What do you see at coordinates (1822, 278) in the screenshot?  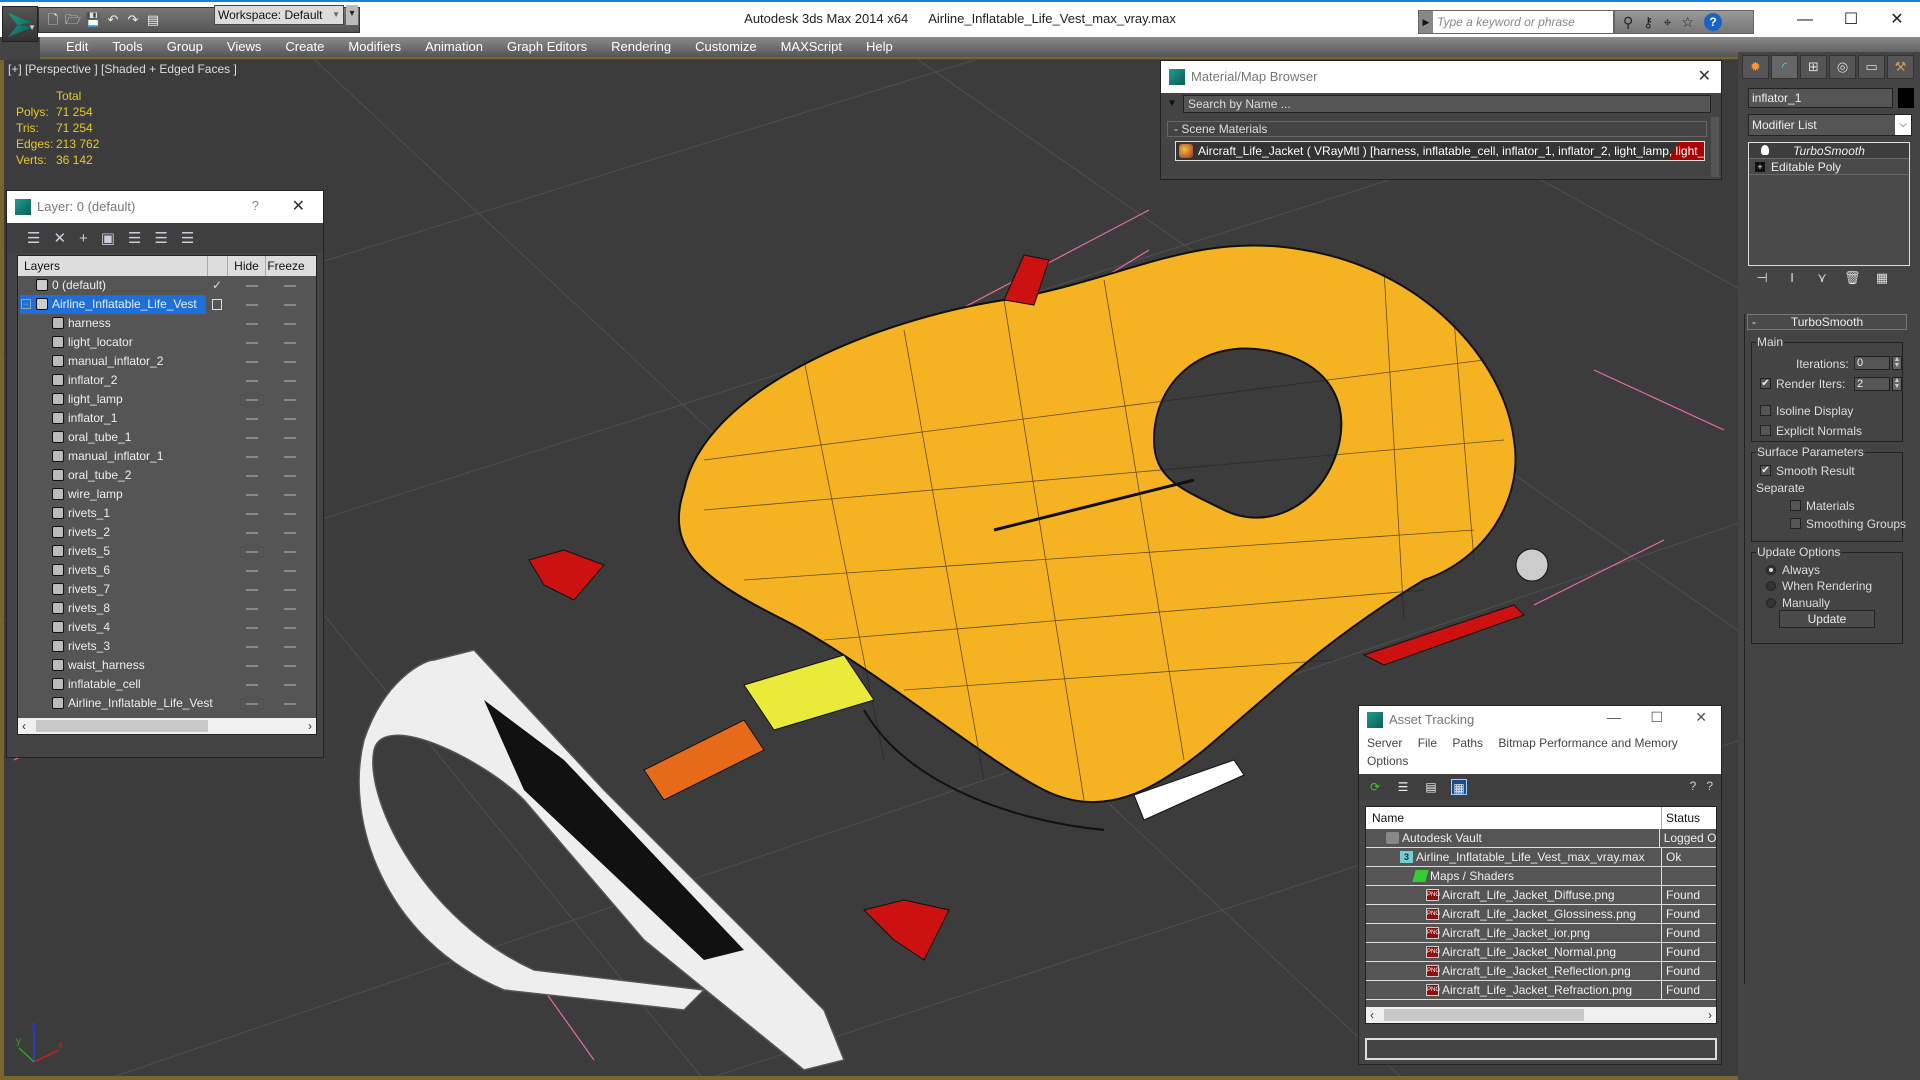 I see `make-unique-icon: ⋎` at bounding box center [1822, 278].